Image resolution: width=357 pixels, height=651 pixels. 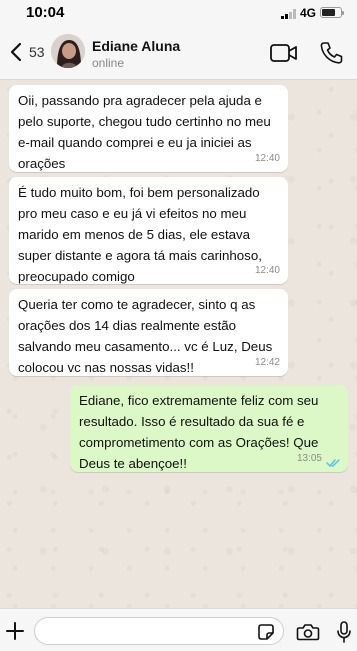 I want to click on chevron-left-icon, so click(x=16, y=52).